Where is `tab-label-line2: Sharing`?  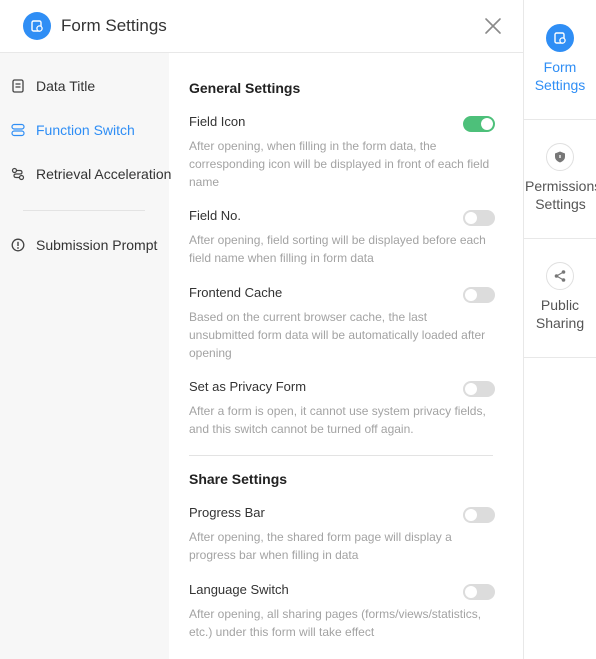 tab-label-line2: Sharing is located at coordinates (560, 323).